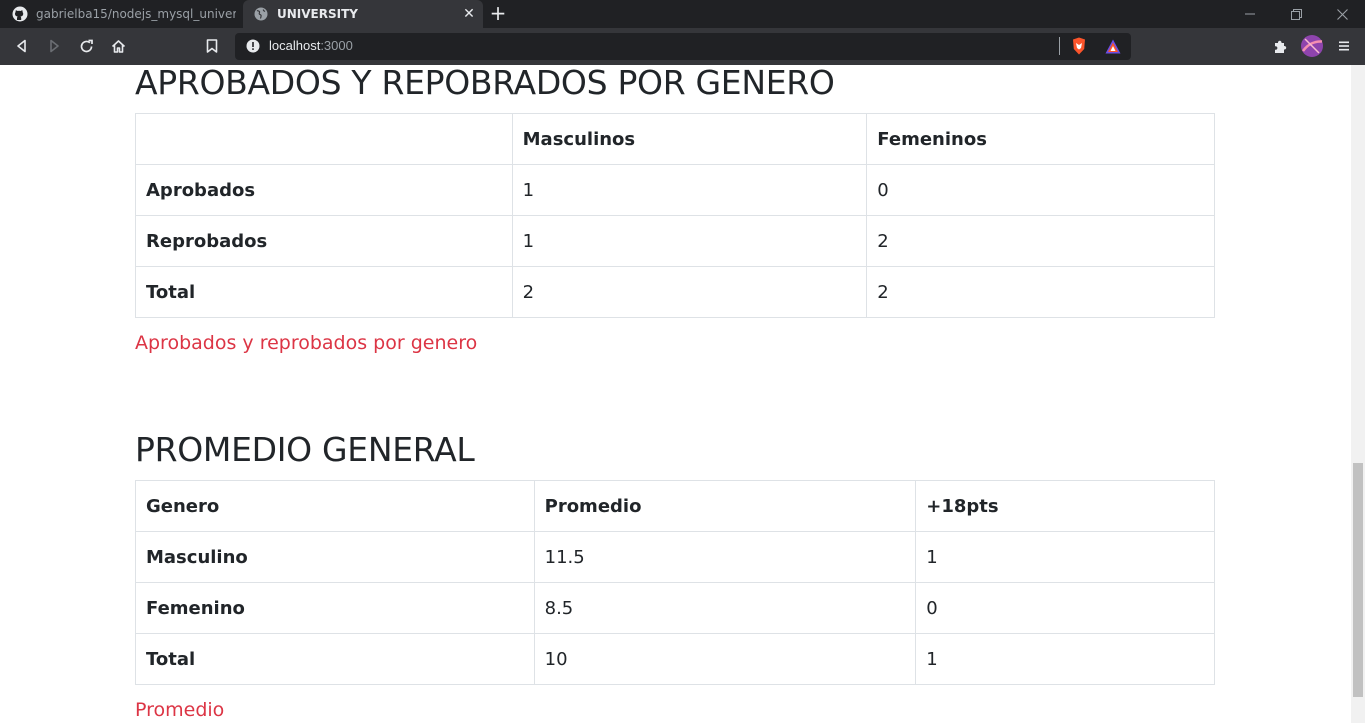 This screenshot has height=723, width=1365. I want to click on row-label: Aprobados, so click(324, 190).